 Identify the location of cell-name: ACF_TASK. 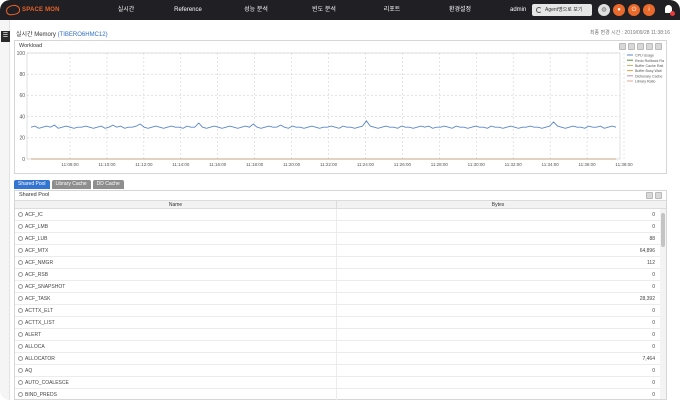
(176, 298).